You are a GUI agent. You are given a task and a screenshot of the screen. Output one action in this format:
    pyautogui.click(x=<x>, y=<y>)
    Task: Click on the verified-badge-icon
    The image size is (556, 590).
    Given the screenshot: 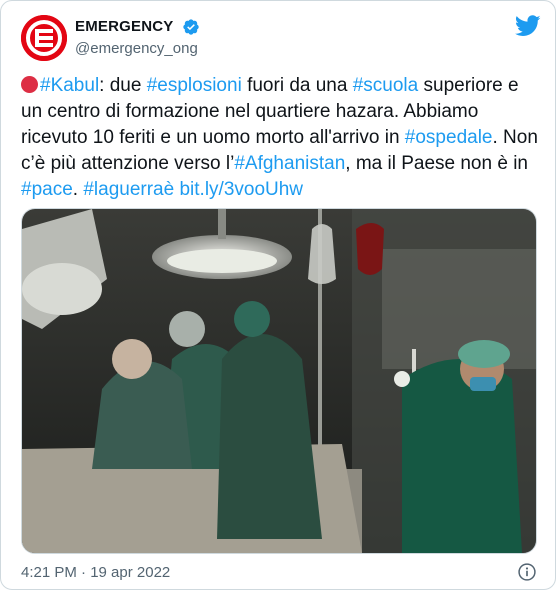 What is the action you would take?
    pyautogui.click(x=191, y=27)
    